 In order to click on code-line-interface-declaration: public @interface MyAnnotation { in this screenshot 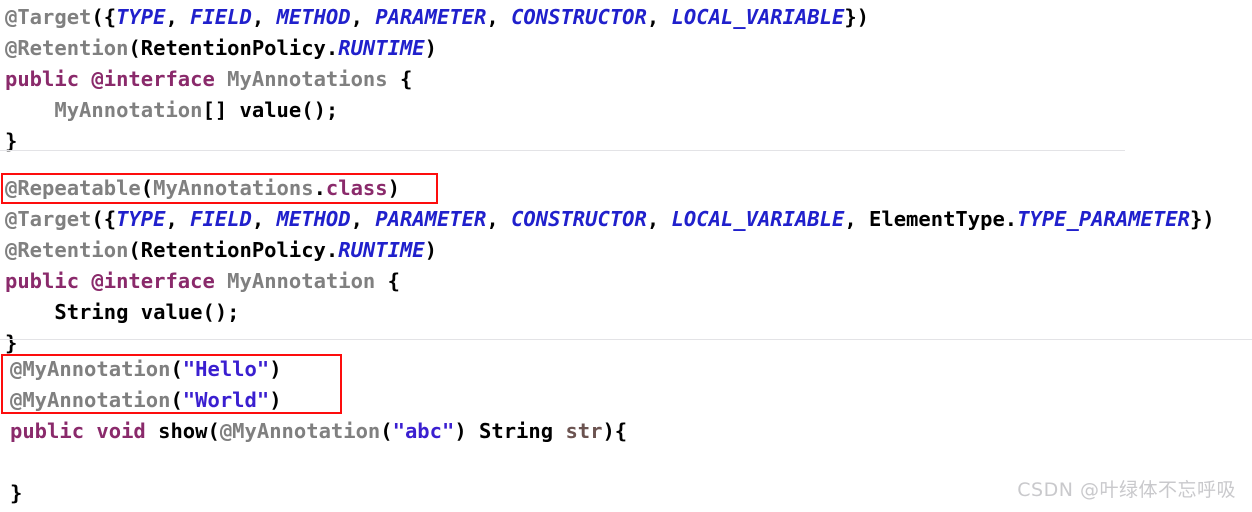, I will do `click(626, 281)`.